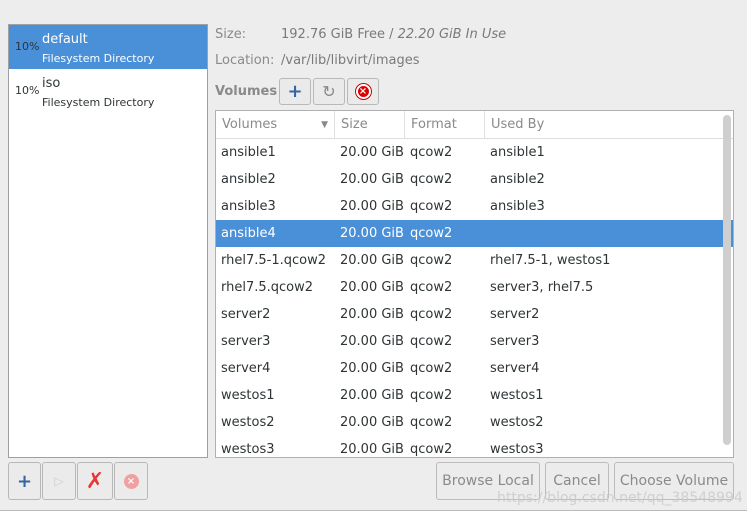 This screenshot has height=517, width=747. What do you see at coordinates (609, 124) in the screenshot?
I see `column-used-by: Used By` at bounding box center [609, 124].